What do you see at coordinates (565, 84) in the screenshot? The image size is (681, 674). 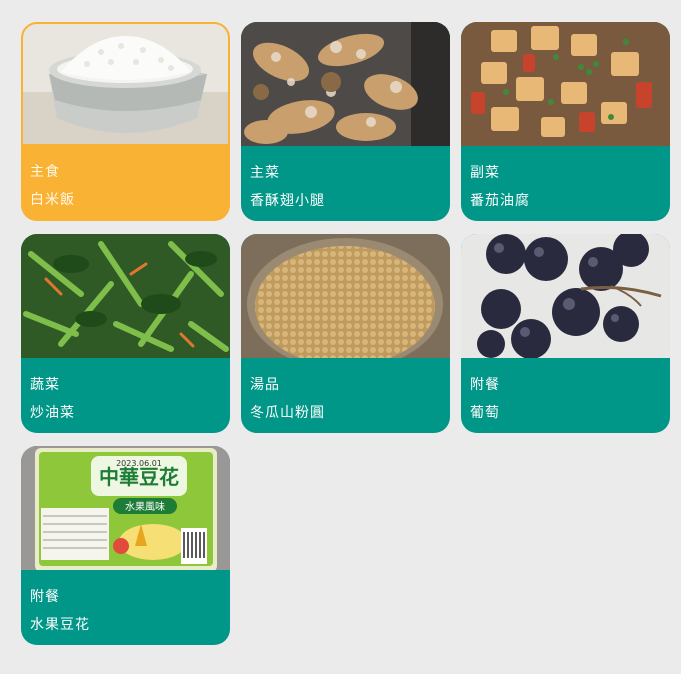 I see `tomato-tofu-photo` at bounding box center [565, 84].